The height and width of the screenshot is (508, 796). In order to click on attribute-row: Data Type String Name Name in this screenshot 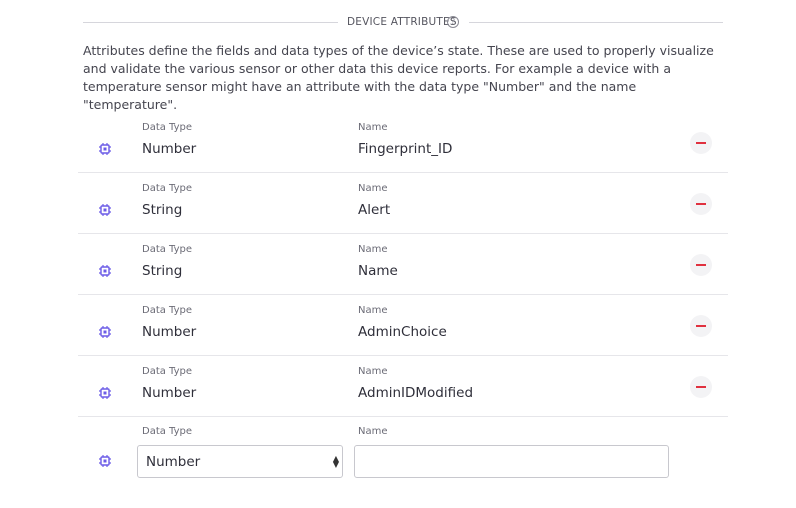, I will do `click(403, 264)`.